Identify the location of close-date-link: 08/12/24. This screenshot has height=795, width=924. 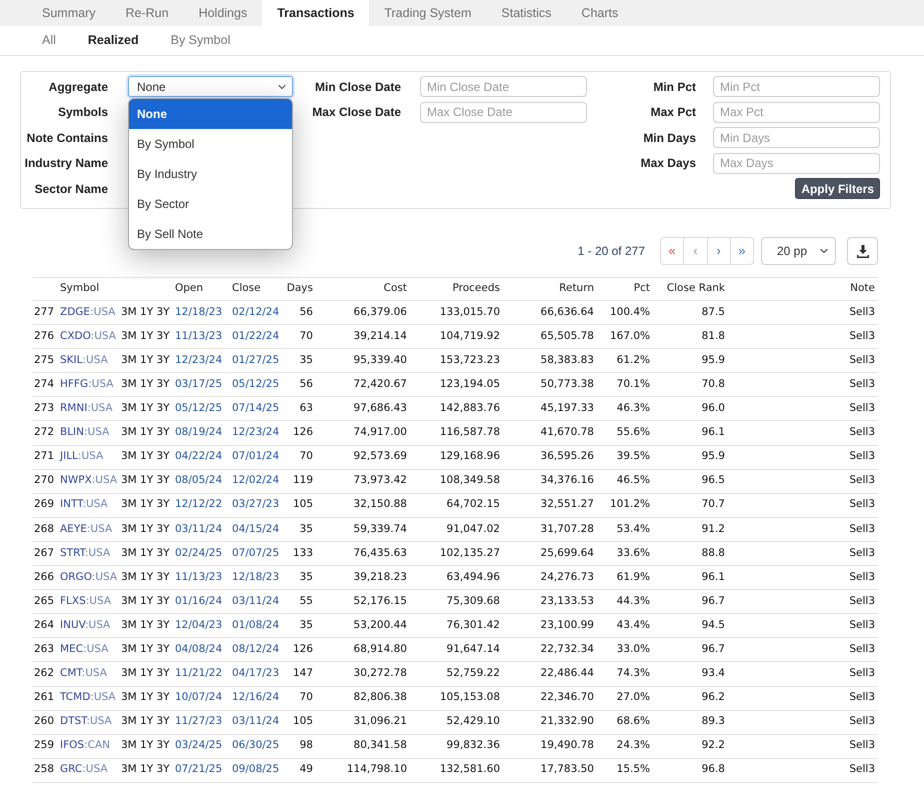
(256, 650).